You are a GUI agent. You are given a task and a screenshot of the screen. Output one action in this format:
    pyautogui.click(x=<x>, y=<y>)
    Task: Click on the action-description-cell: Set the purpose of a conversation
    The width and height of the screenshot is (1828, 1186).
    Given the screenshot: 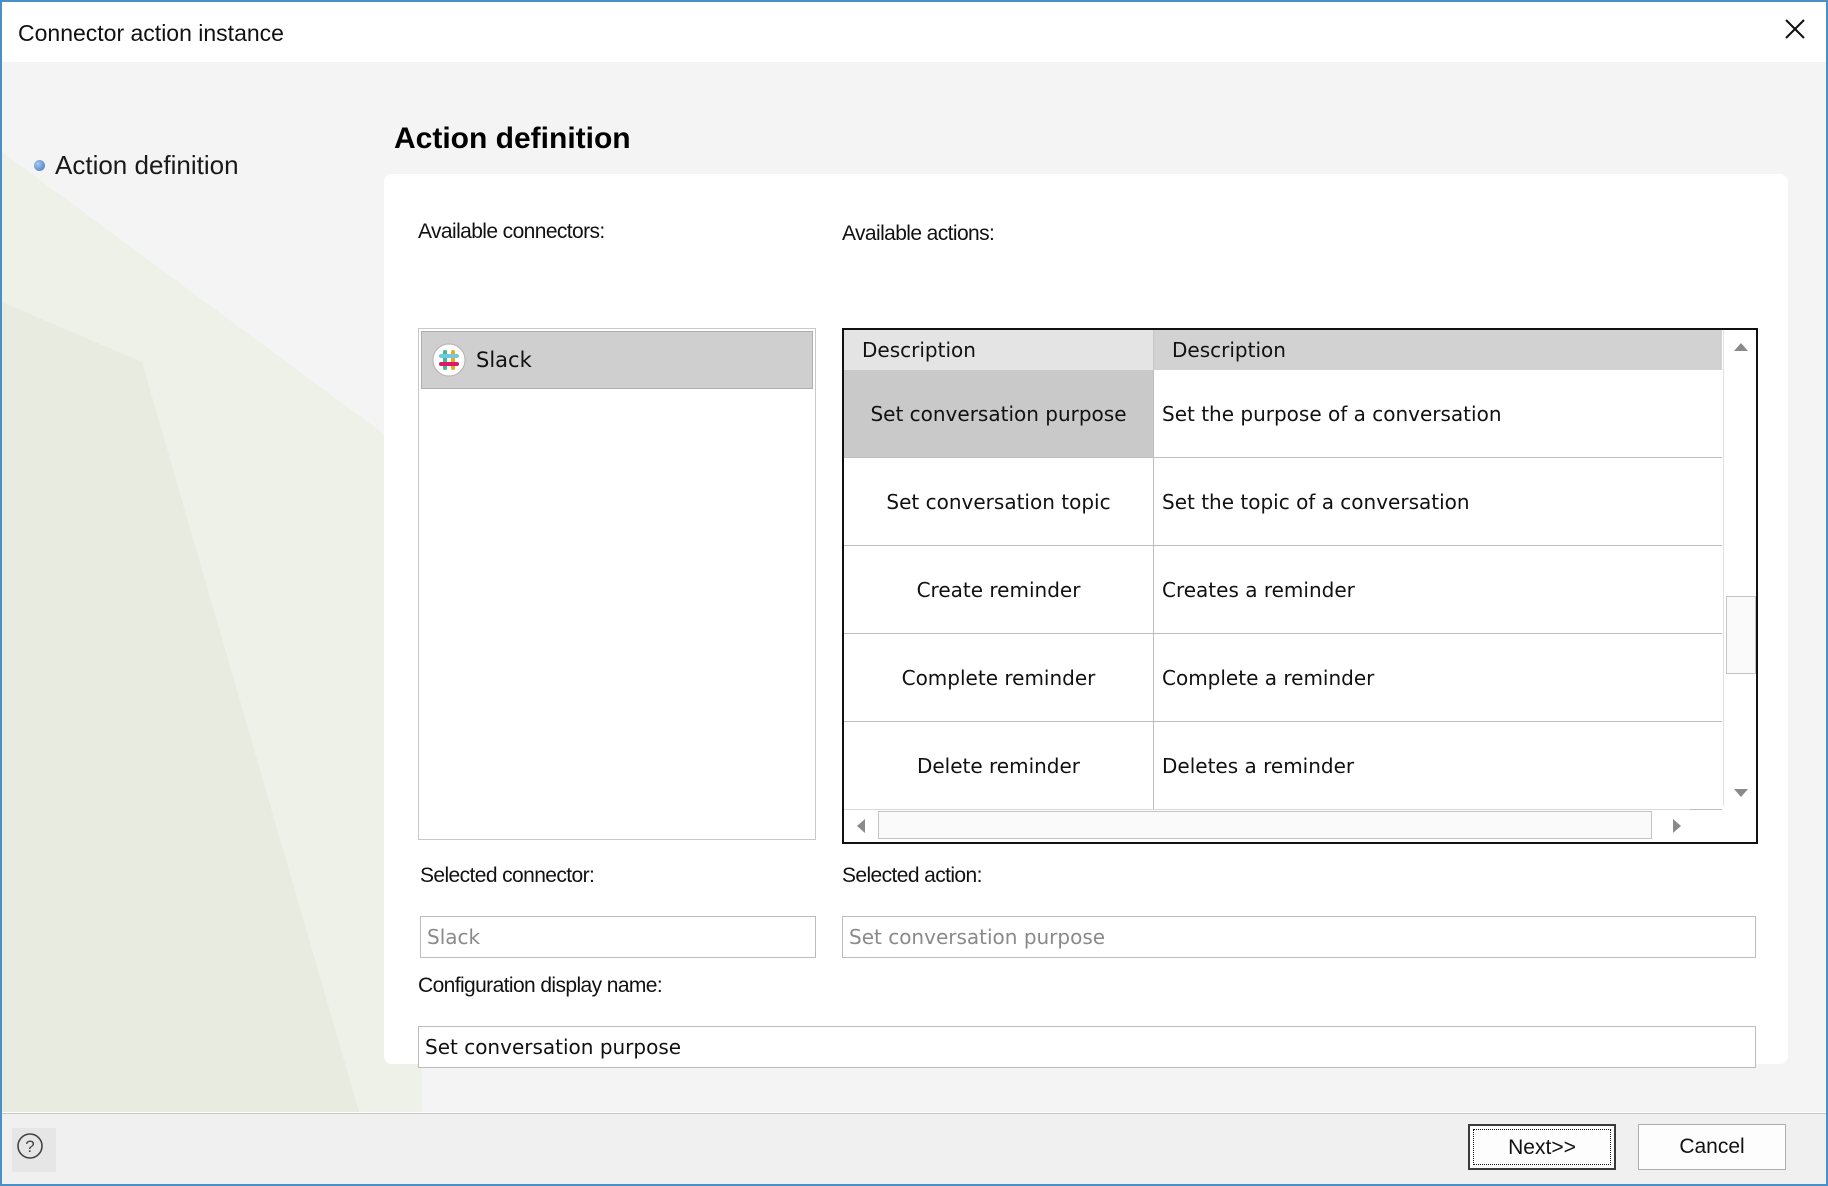 What is the action you would take?
    pyautogui.click(x=1438, y=414)
    